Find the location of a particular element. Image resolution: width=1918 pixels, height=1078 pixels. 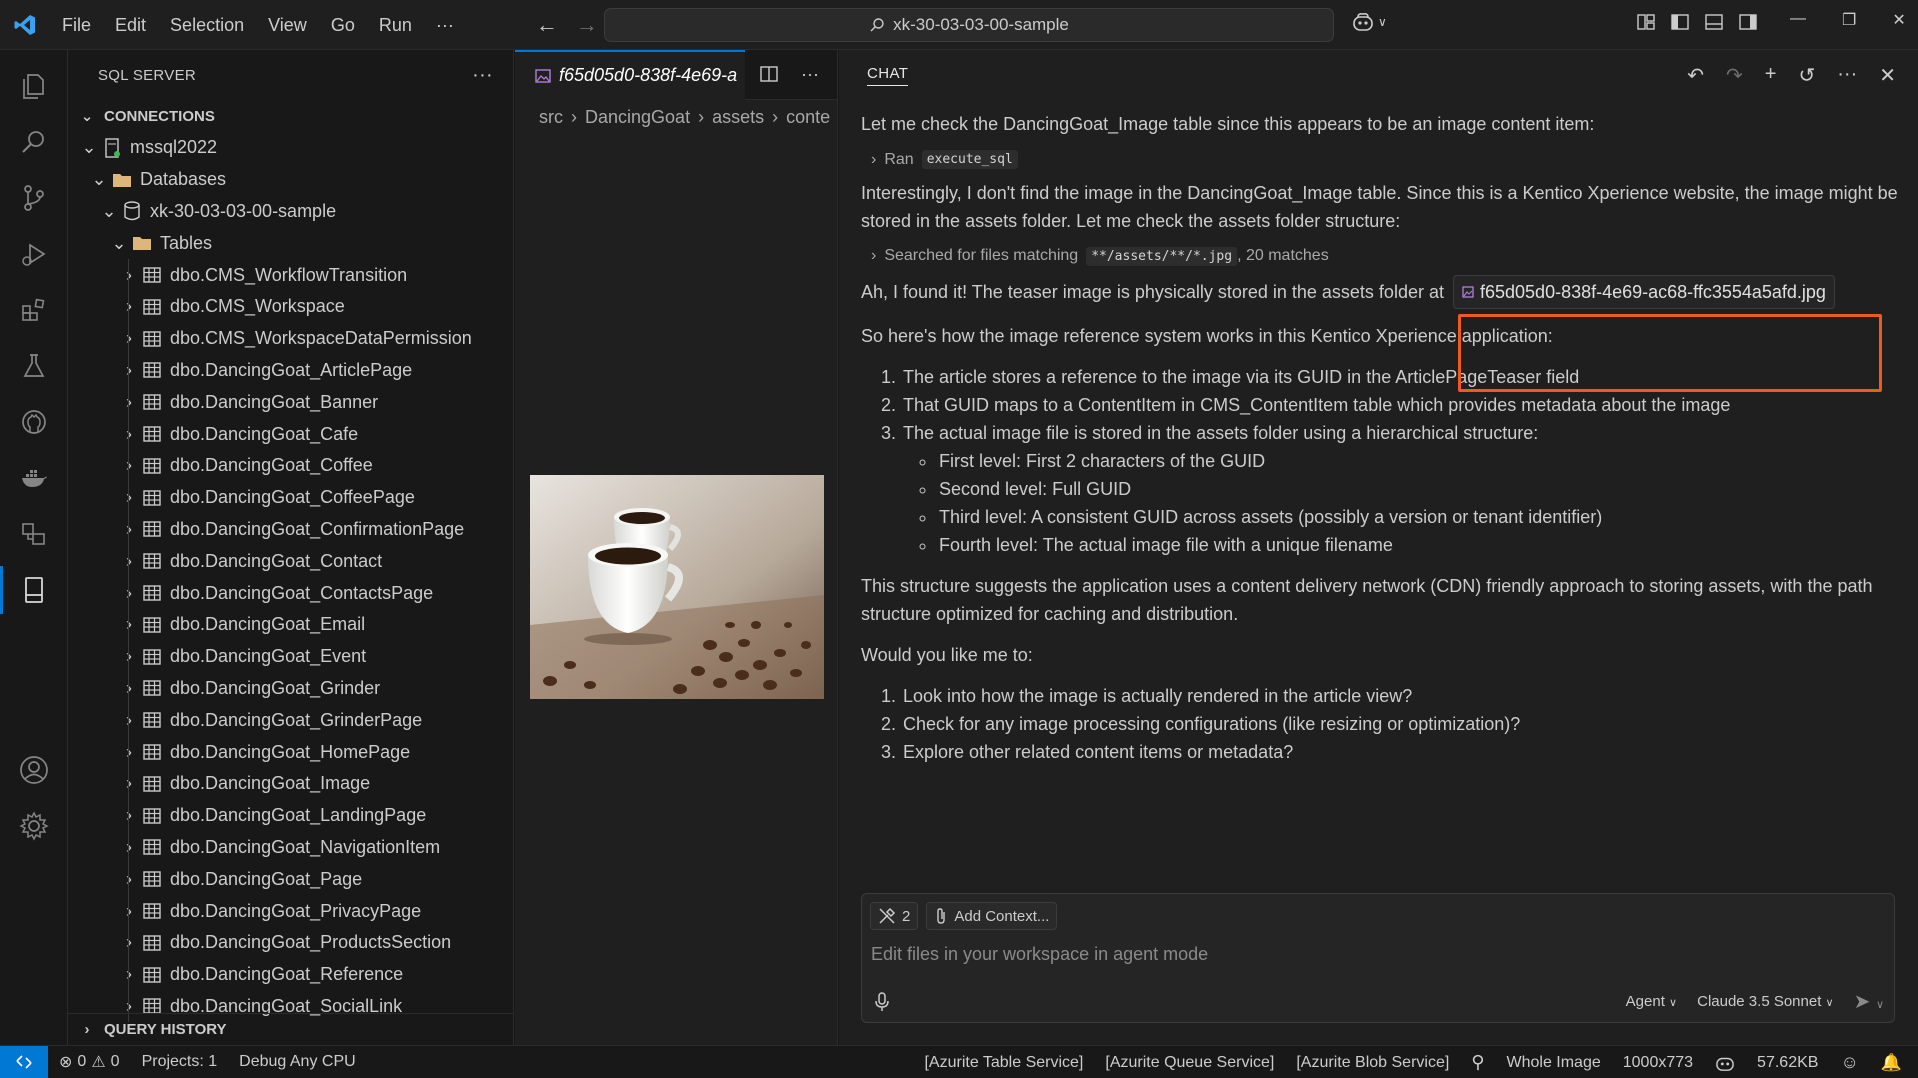

problems-indicator: ⊗ 0 ⚠ 0 is located at coordinates (89, 1062).